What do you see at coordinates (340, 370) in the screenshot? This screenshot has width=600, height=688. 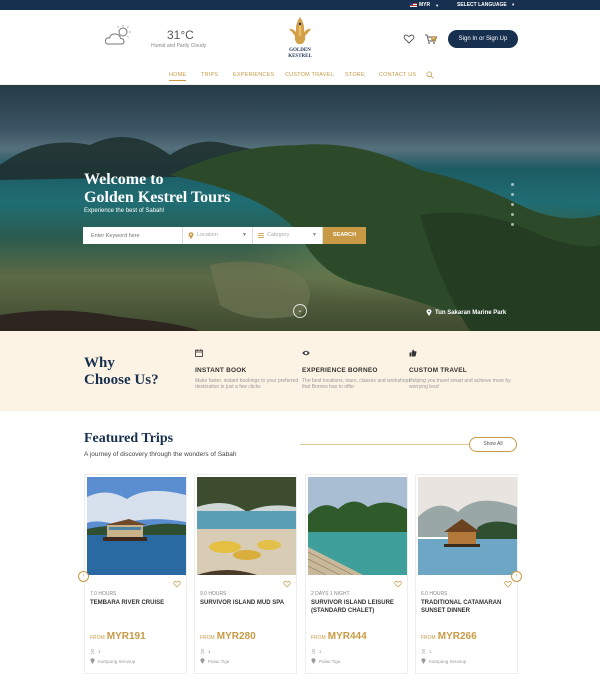 I see `feature-title: EXPERIENCE BORNEO` at bounding box center [340, 370].